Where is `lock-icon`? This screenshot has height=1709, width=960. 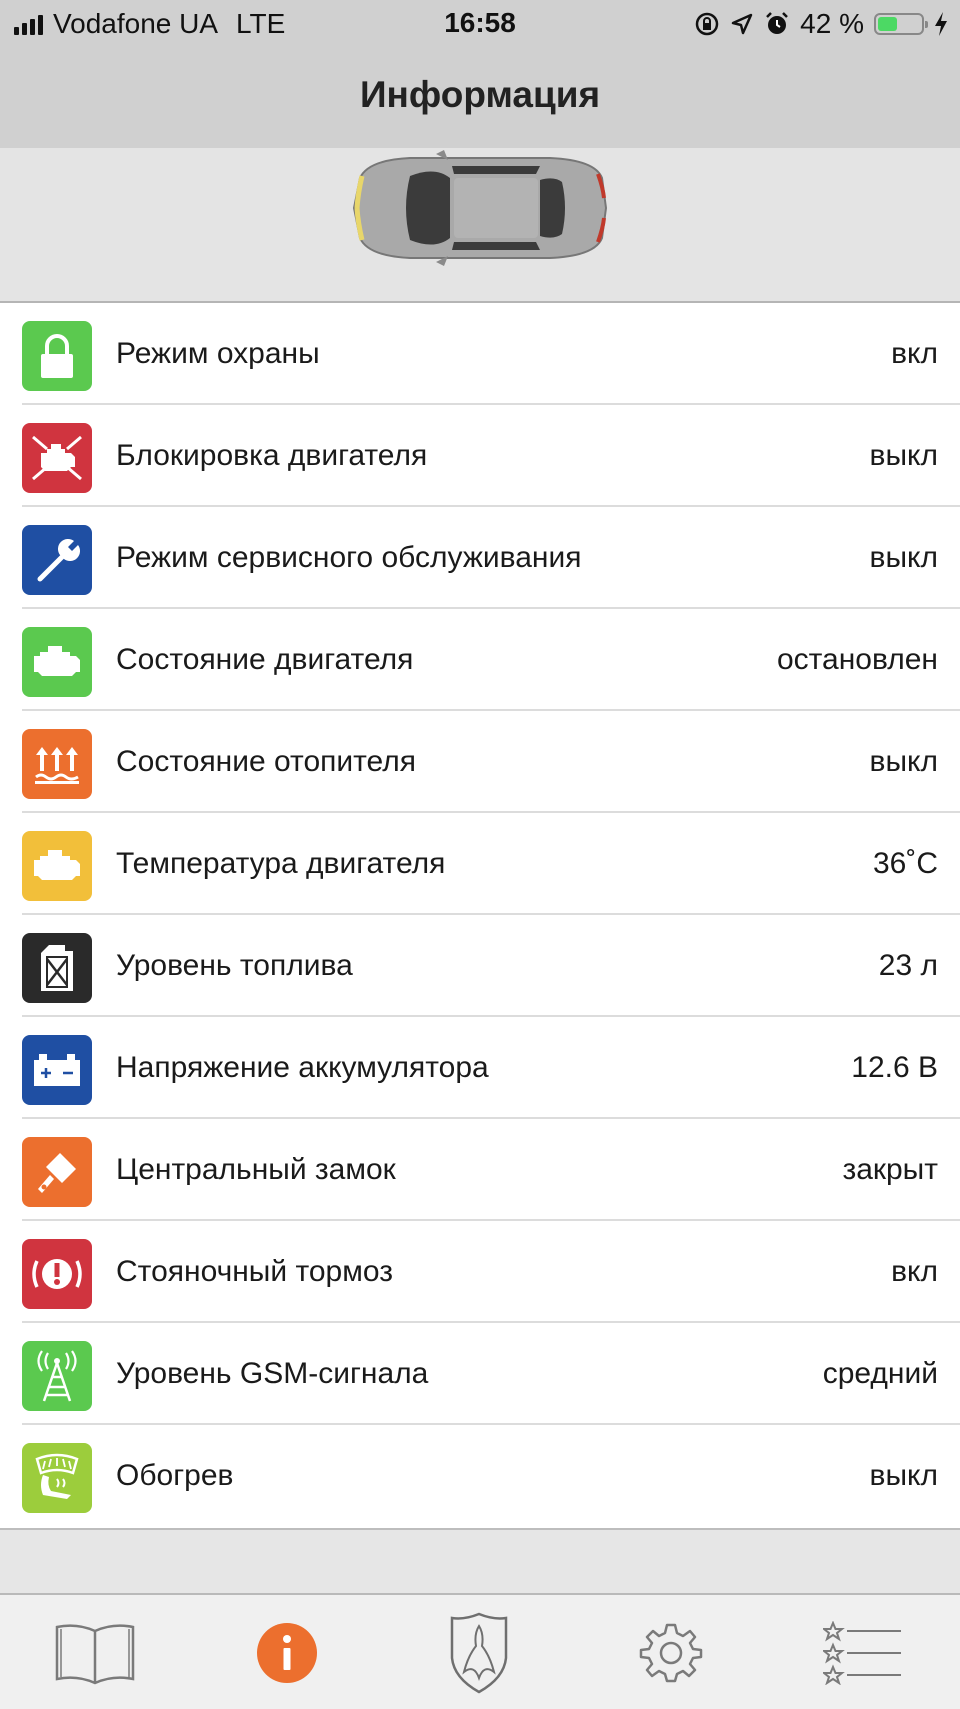 lock-icon is located at coordinates (57, 356).